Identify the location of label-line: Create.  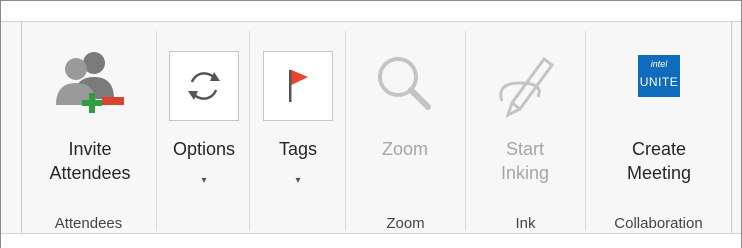
(659, 149).